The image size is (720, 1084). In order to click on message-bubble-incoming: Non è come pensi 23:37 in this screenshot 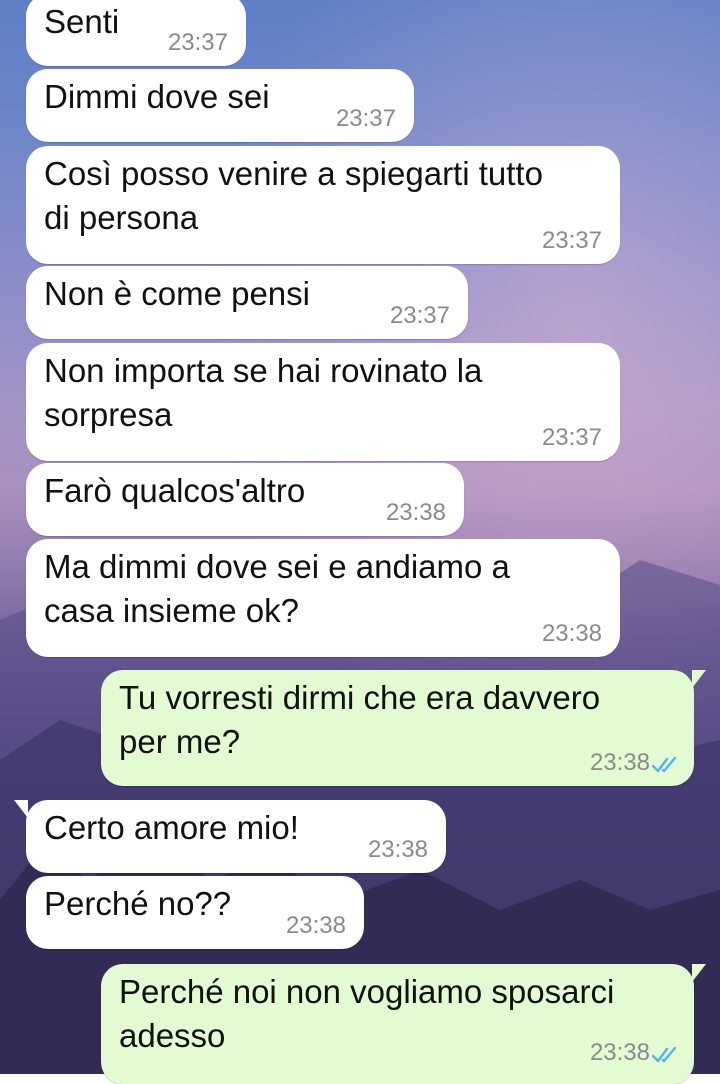, I will do `click(247, 302)`.